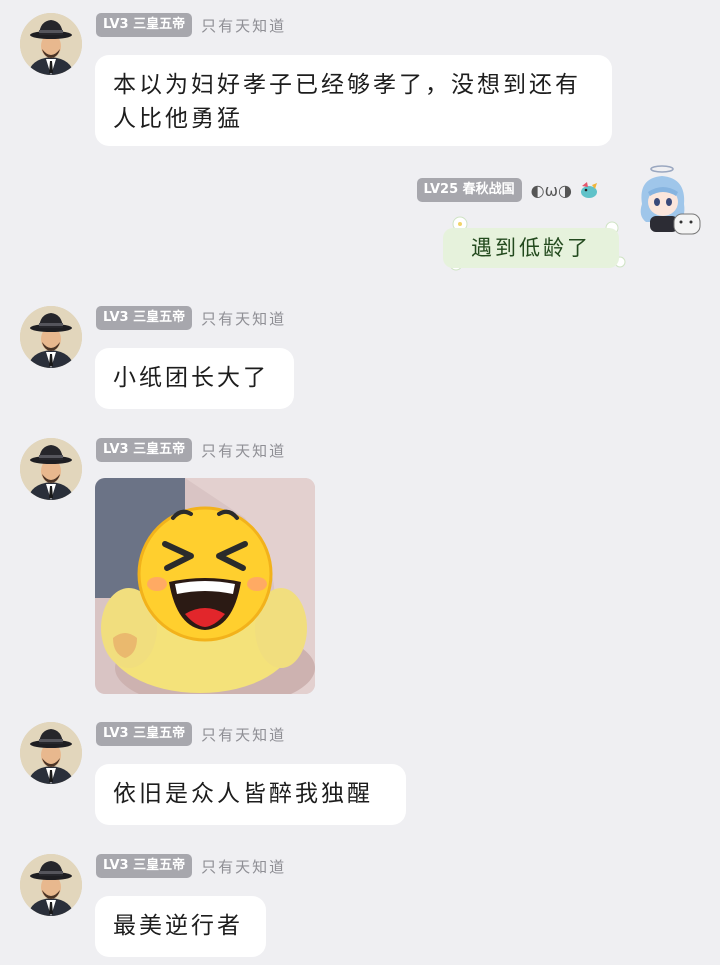 The height and width of the screenshot is (965, 720). I want to click on message-bubble: 遇到低龄了, so click(531, 248).